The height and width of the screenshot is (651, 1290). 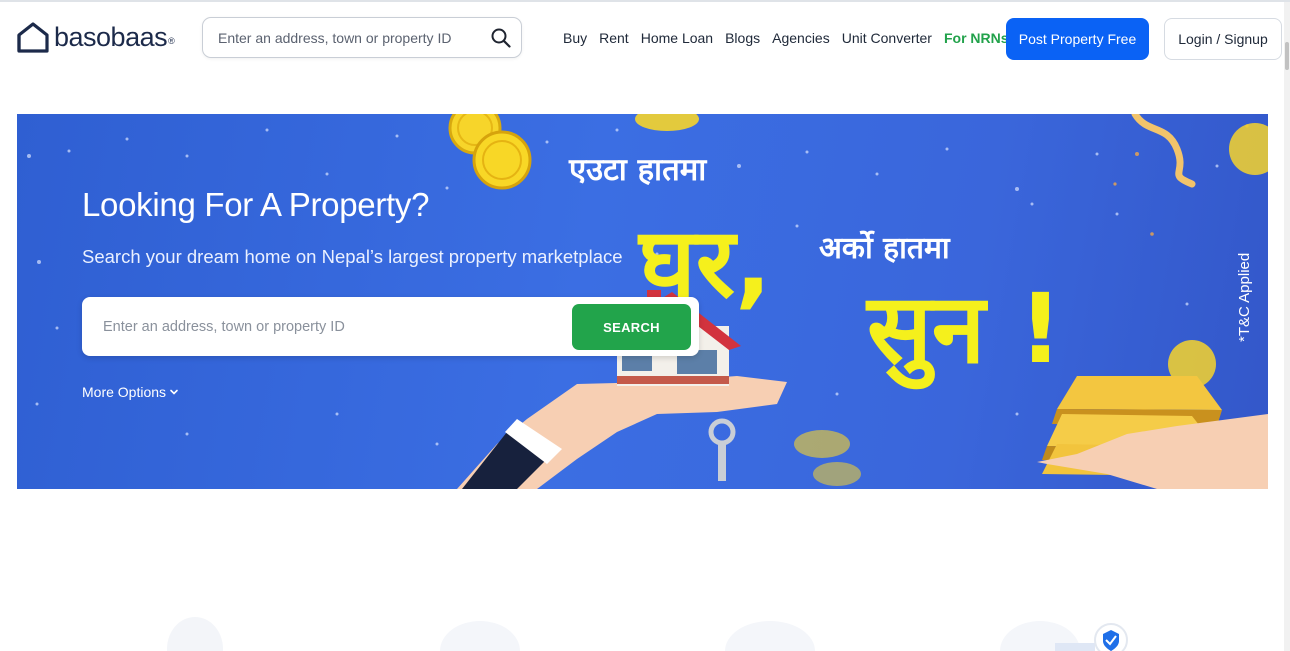 I want to click on hero-search-box: SEARCH, so click(x=390, y=326).